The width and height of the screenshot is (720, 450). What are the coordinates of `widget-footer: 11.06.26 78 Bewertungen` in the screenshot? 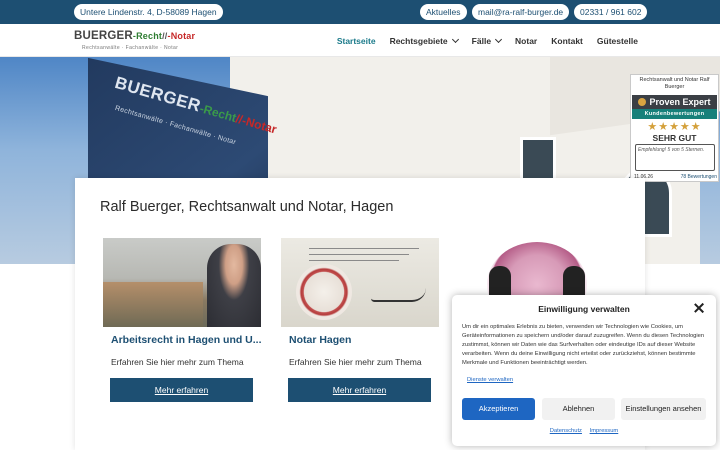 It's located at (675, 177).